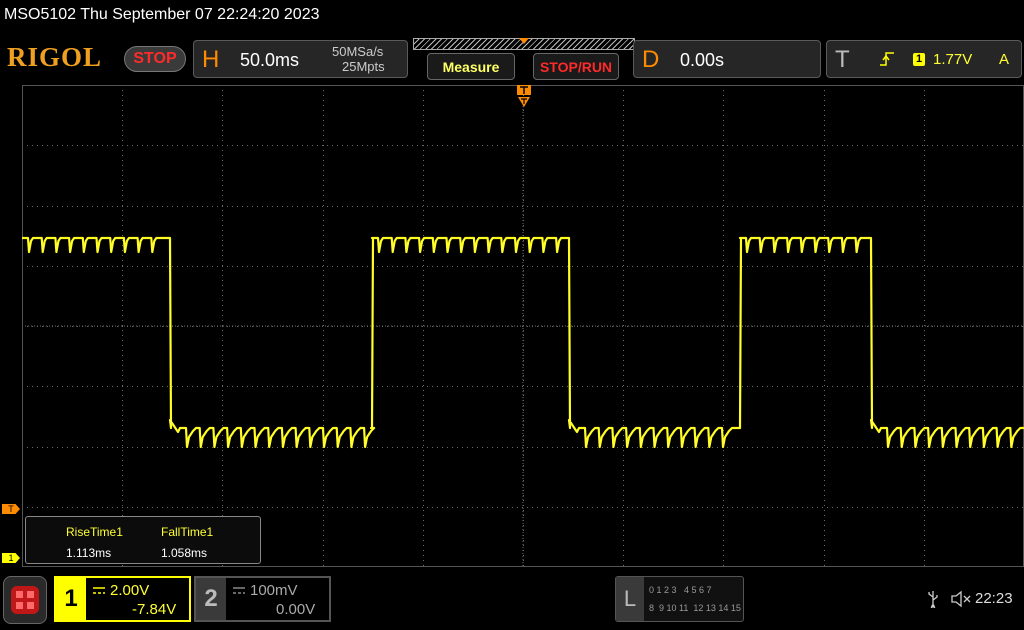 This screenshot has height=630, width=1024. I want to click on measurement-panel: RiseTime1 1.113ms FallTime1 1.058ms, so click(143, 540).